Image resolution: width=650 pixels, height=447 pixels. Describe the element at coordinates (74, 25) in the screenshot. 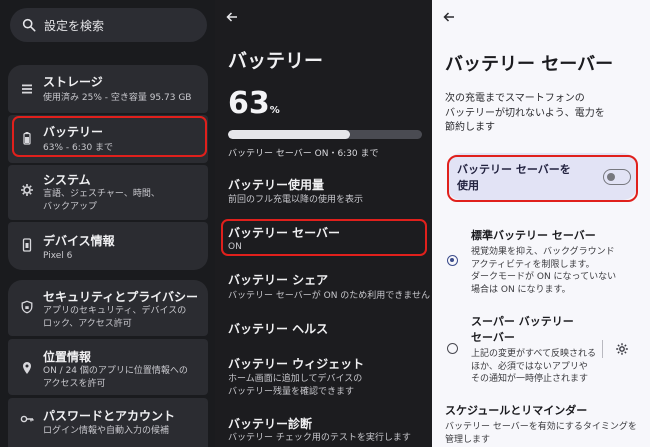

I see `search-placeholder: 設定を検索` at that location.